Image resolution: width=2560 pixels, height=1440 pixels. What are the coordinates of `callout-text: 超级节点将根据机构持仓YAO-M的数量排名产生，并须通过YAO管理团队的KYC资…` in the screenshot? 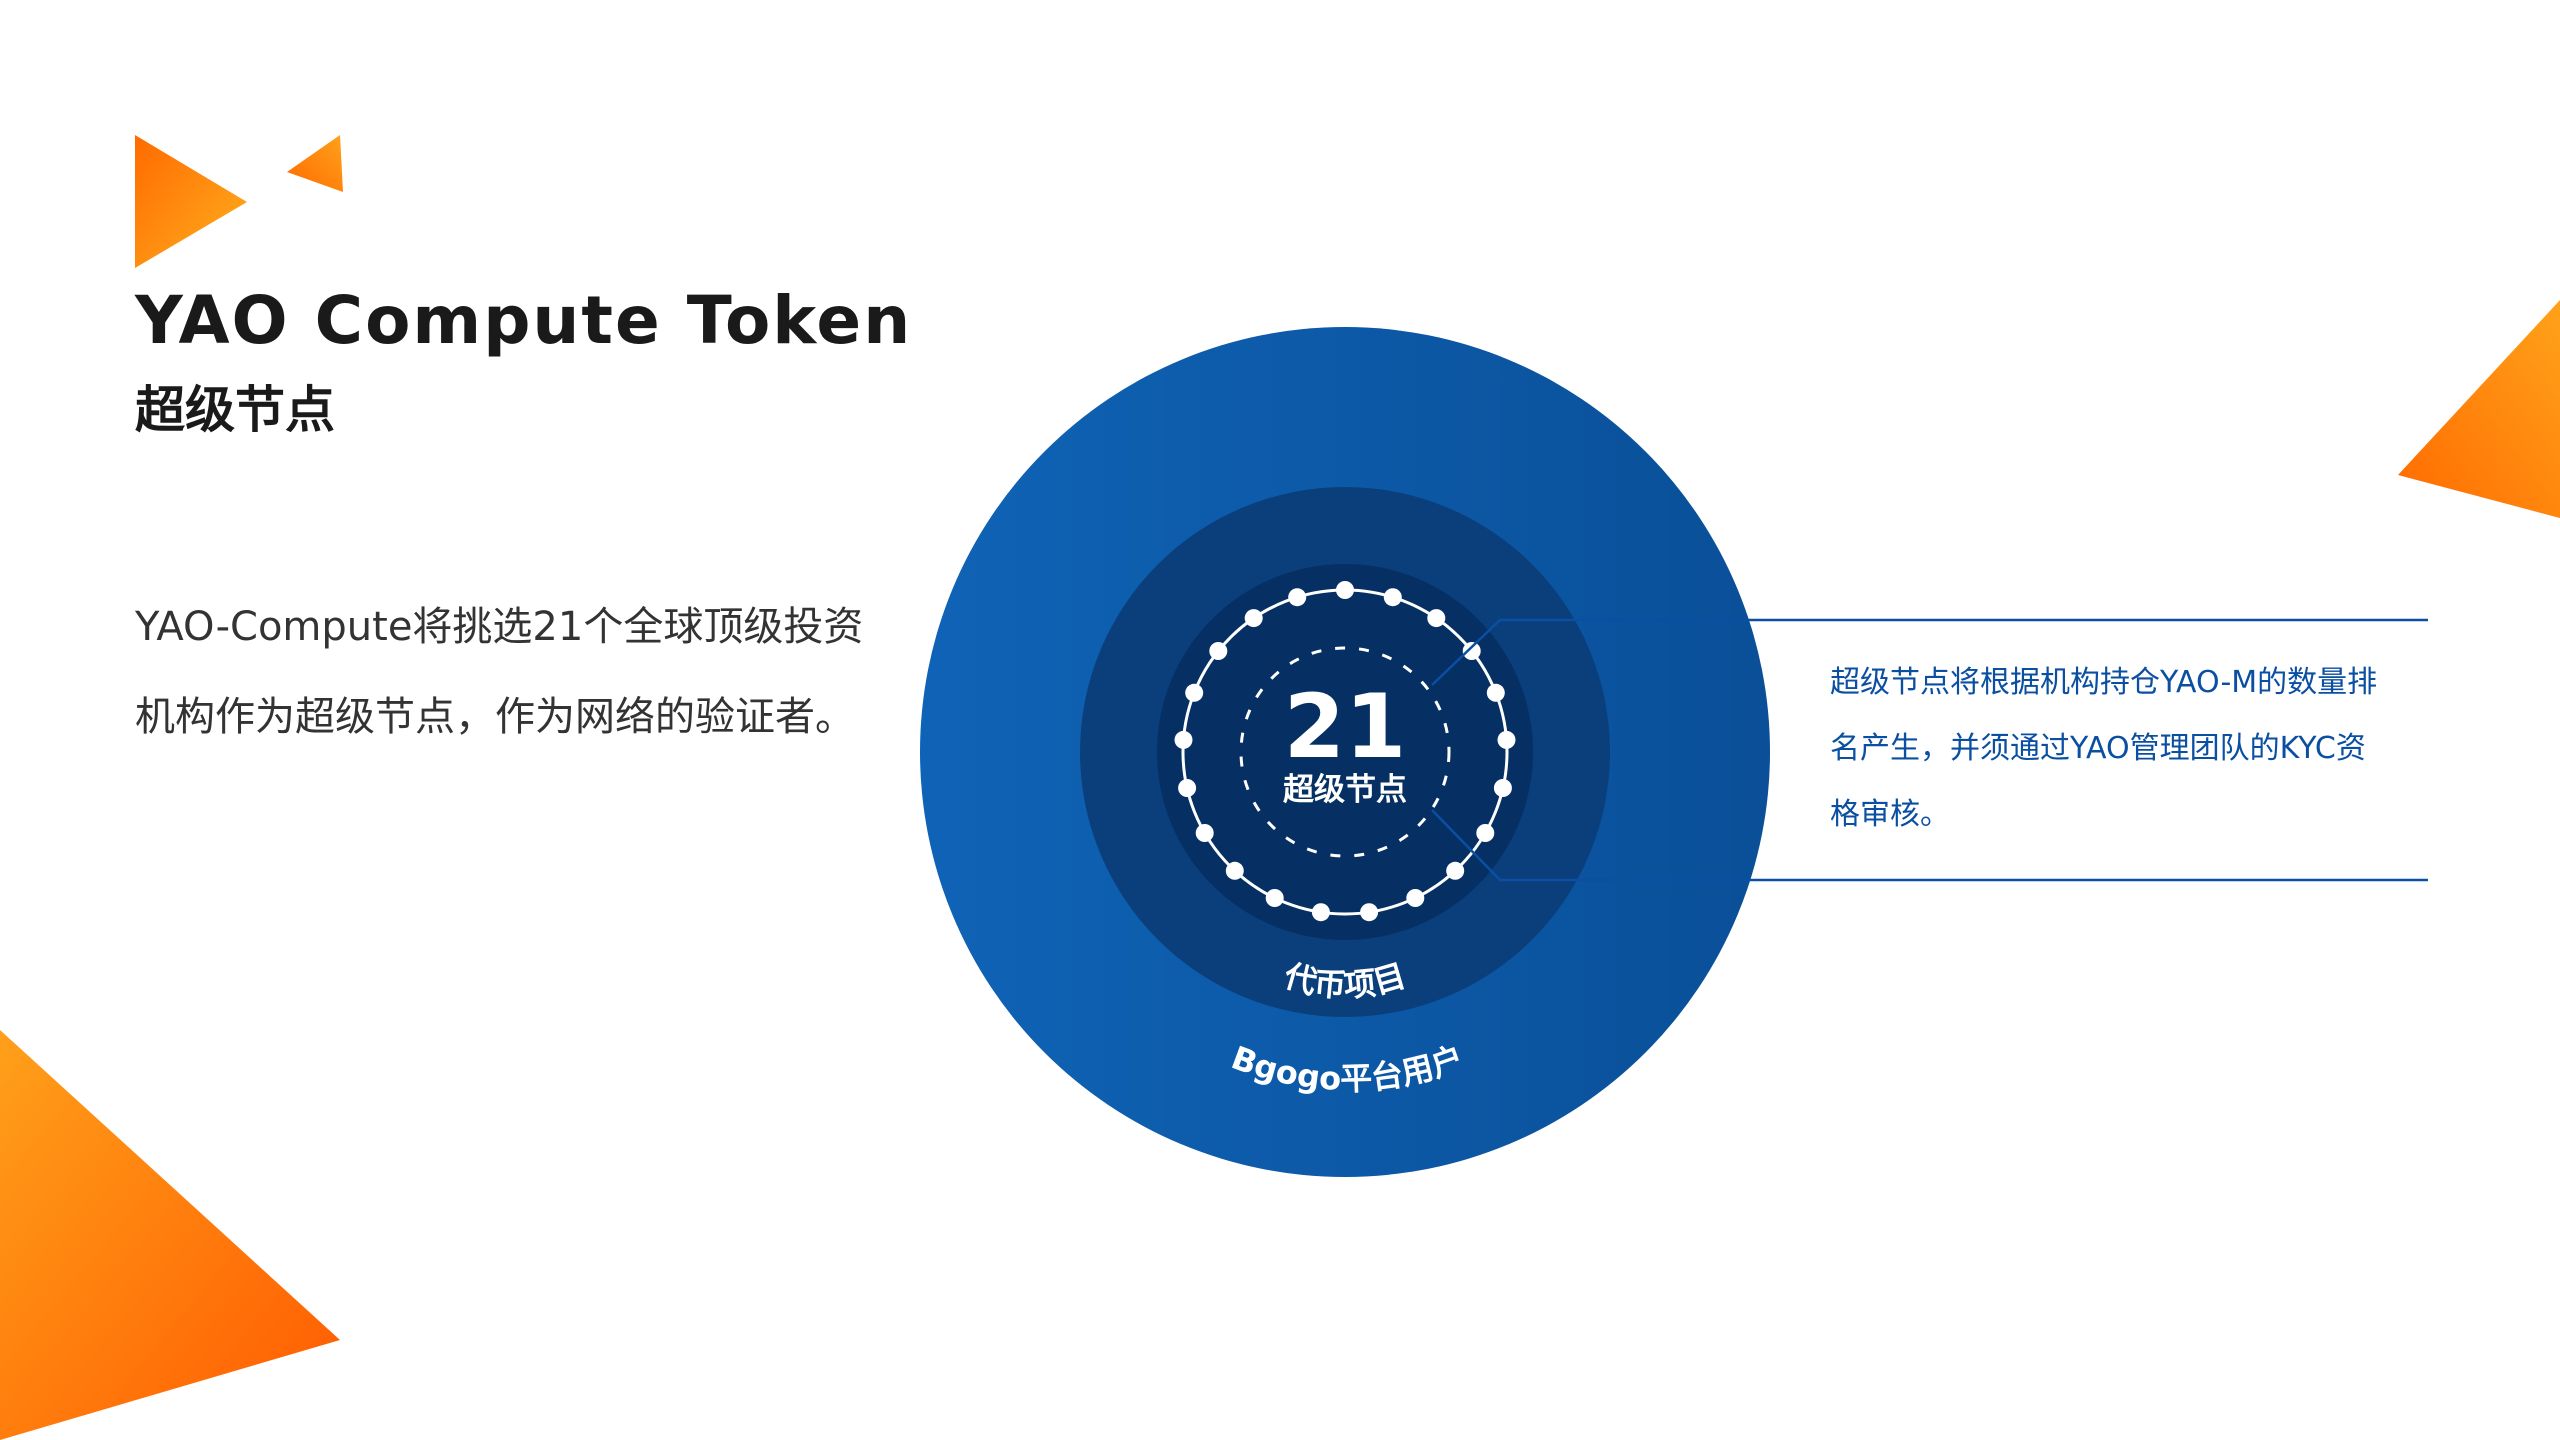 It's located at (2104, 748).